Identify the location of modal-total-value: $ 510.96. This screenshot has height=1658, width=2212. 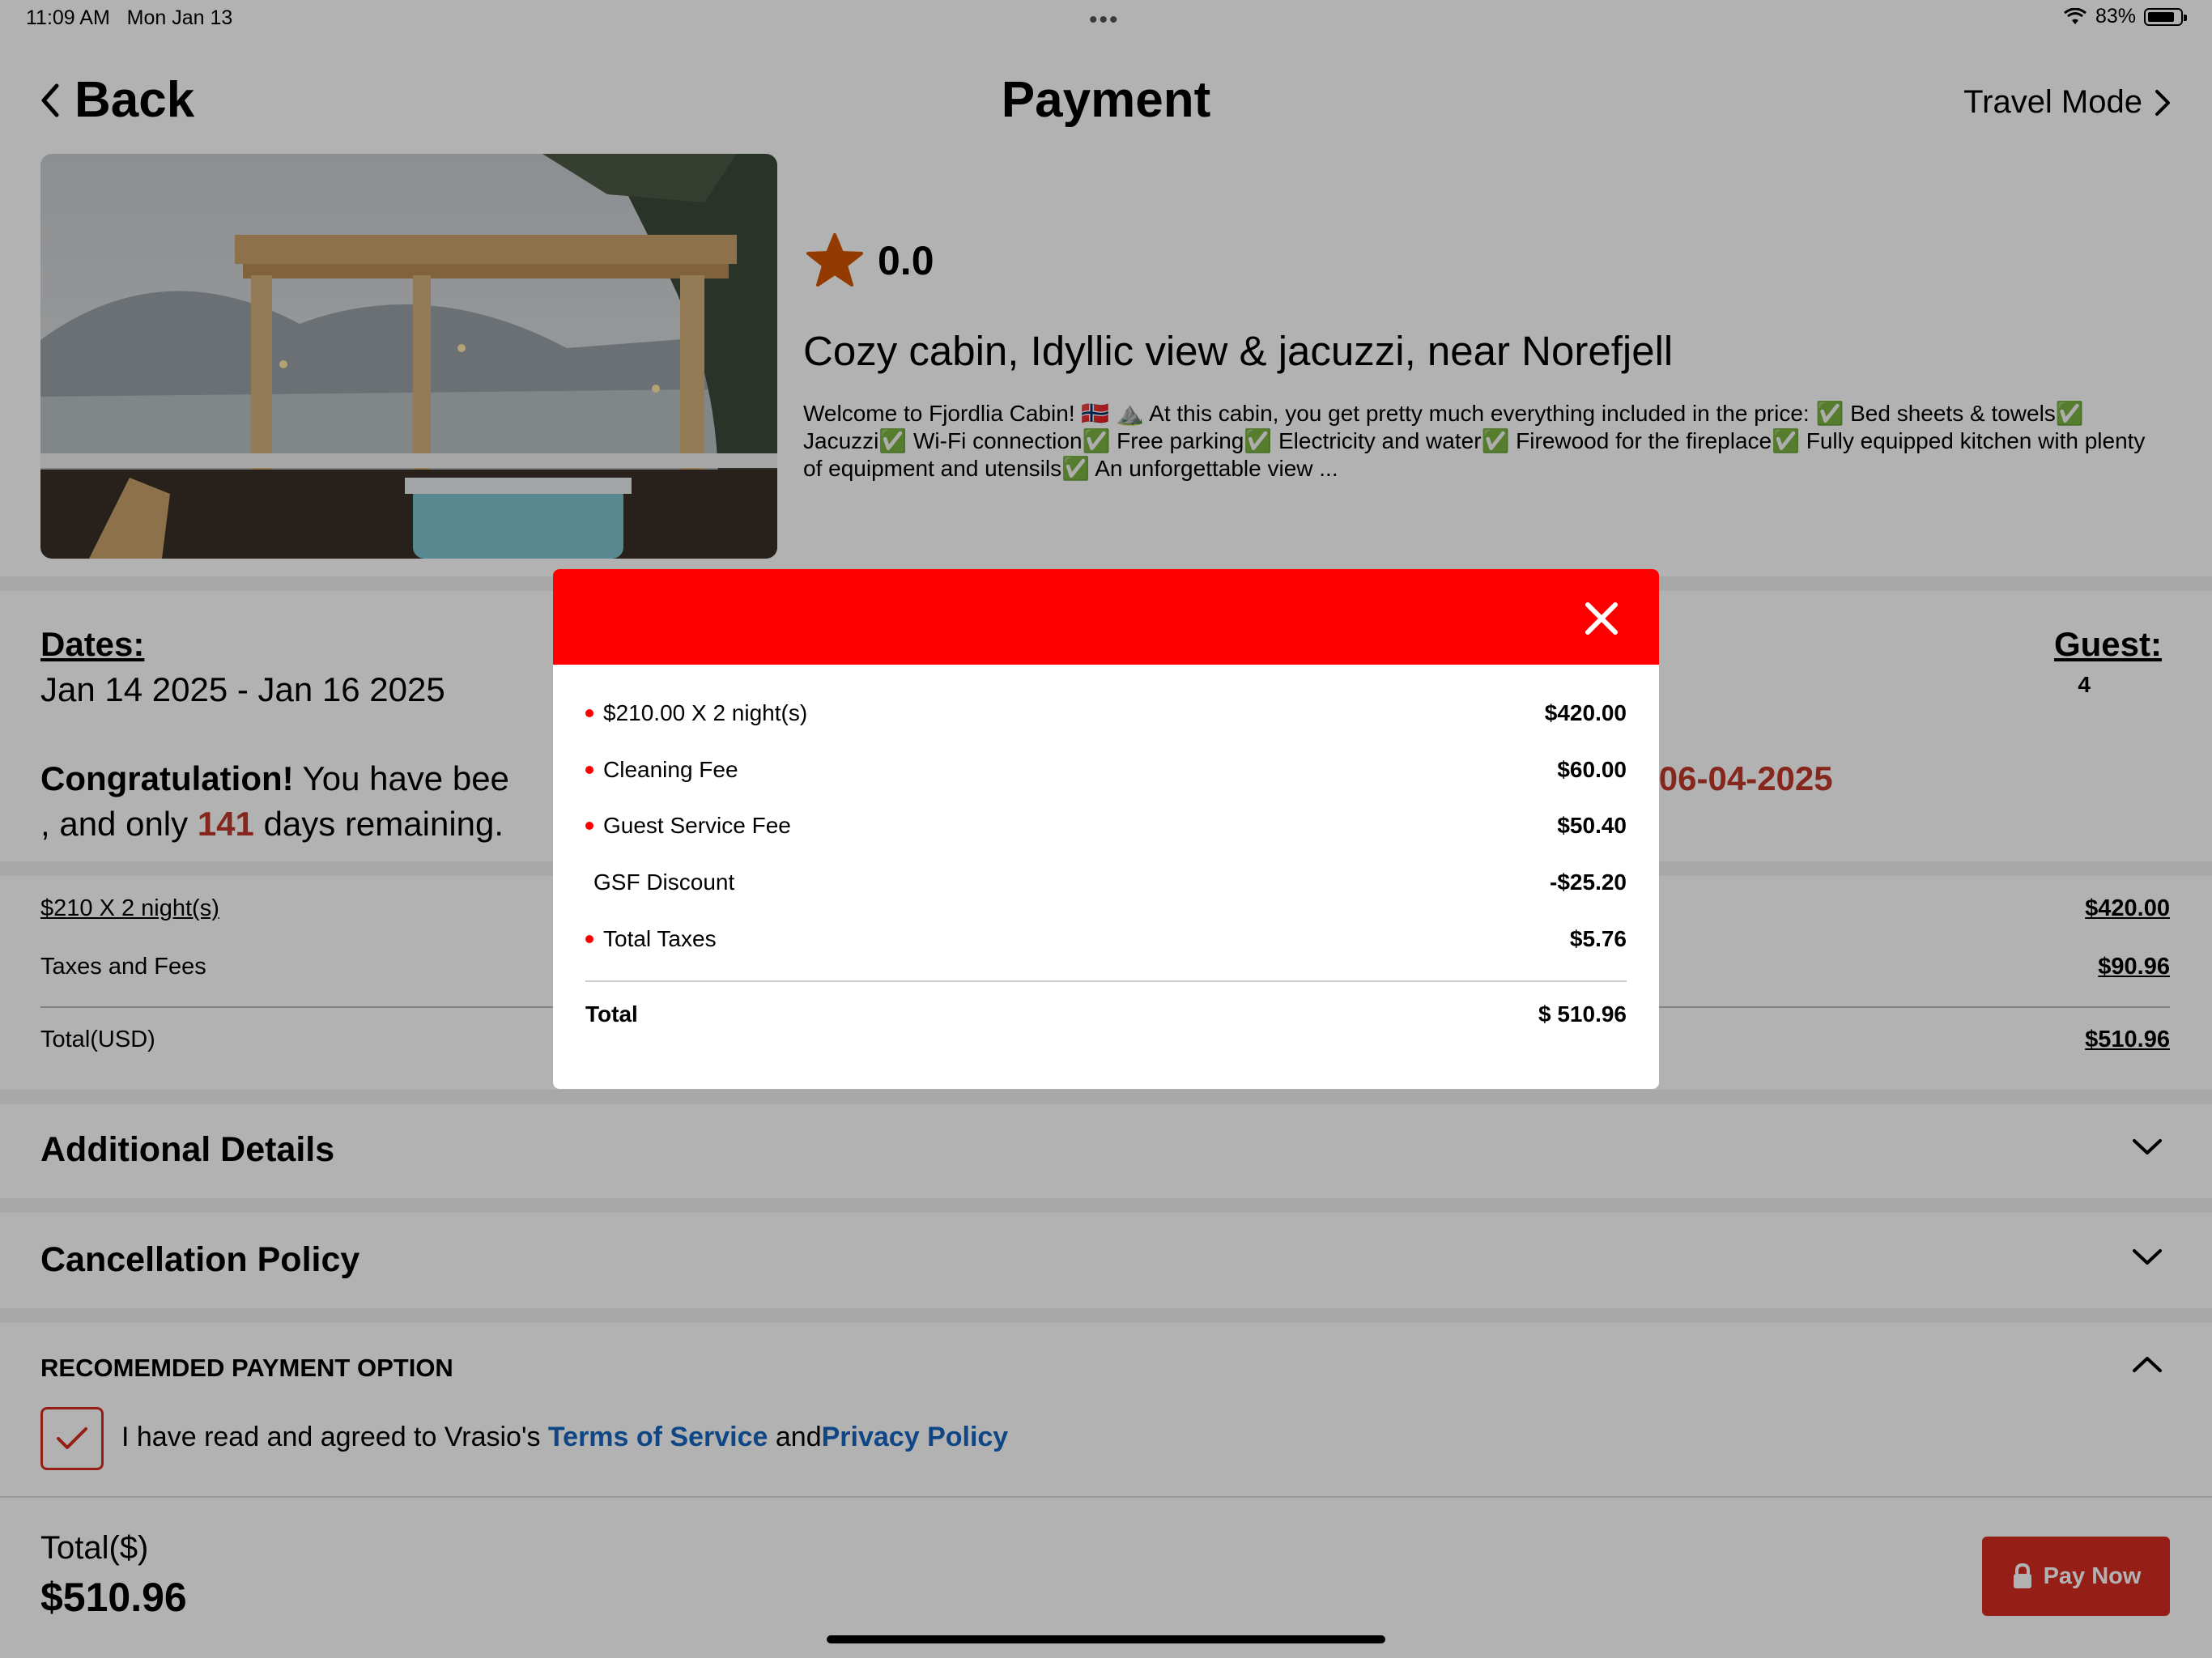
(1582, 1014).